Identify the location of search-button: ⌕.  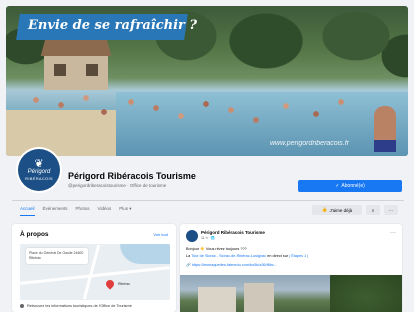
(373, 210).